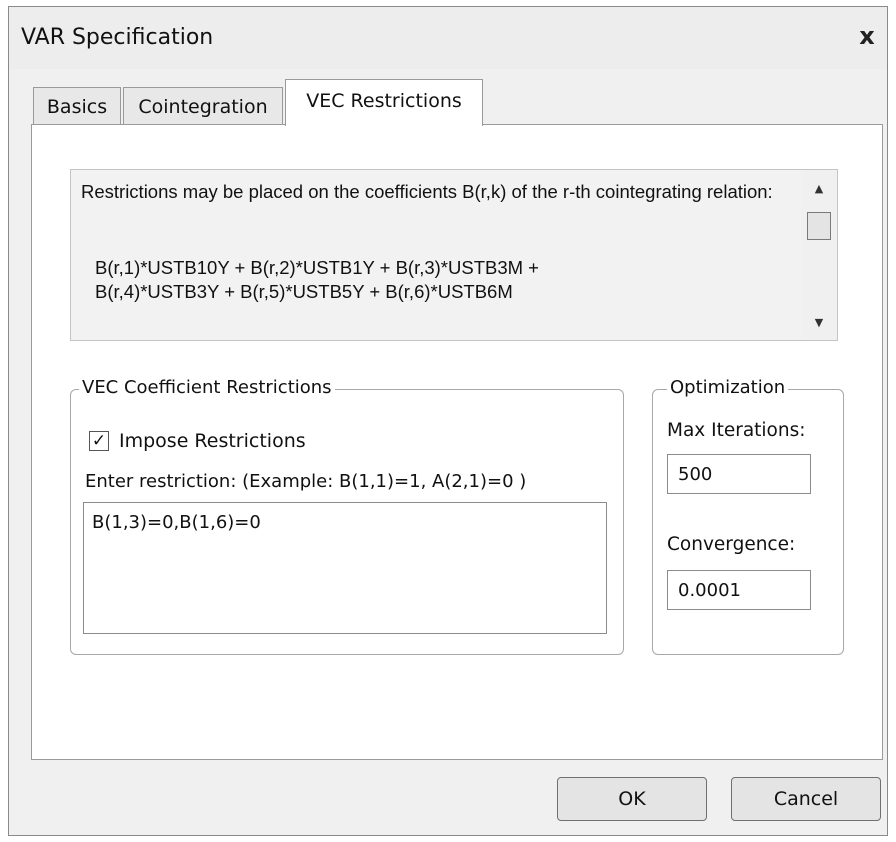  I want to click on restriction-input, so click(345, 568).